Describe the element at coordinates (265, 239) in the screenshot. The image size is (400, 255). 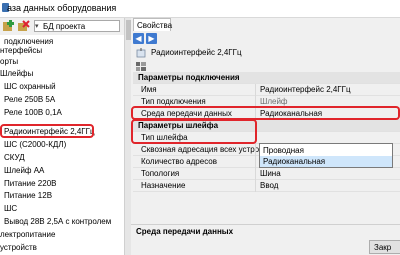
I see `description-panel: Среда передачи данных` at that location.